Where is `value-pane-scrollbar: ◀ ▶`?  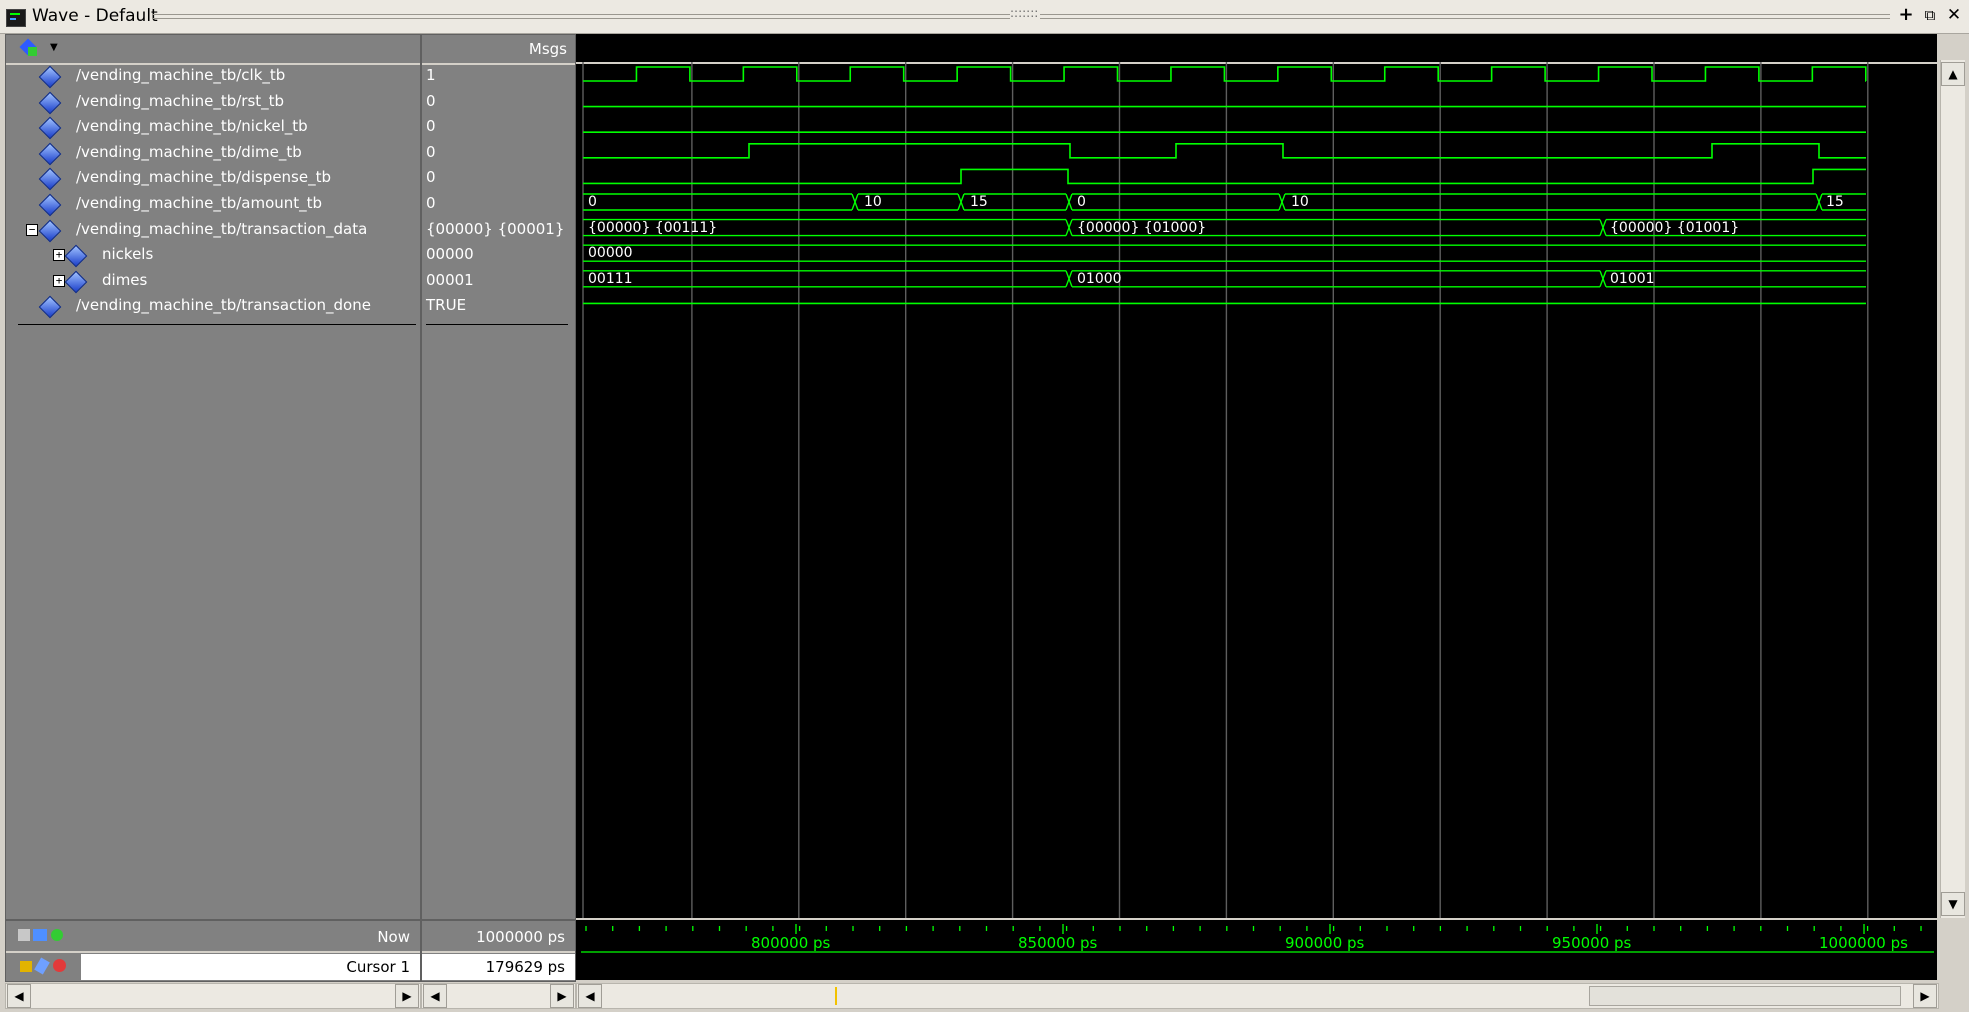 value-pane-scrollbar: ◀ ▶ is located at coordinates (498, 996).